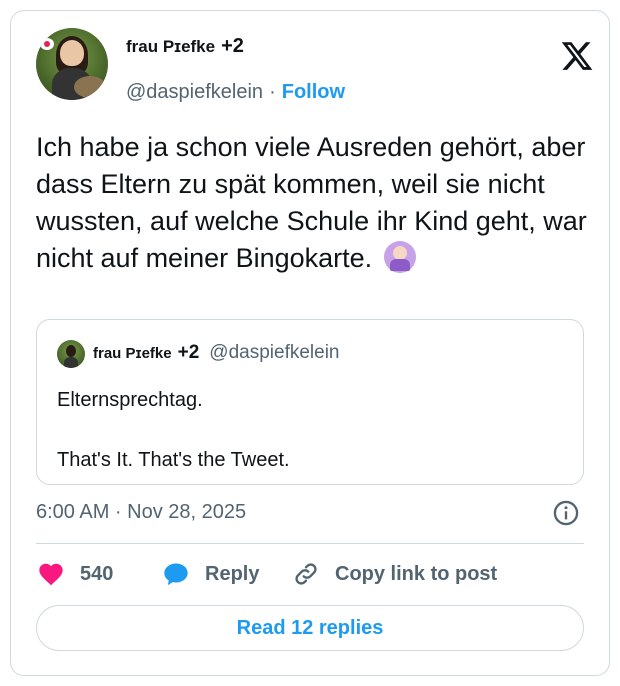 The image size is (620, 686). Describe the element at coordinates (51, 574) in the screenshot. I see `heart-icon` at that location.